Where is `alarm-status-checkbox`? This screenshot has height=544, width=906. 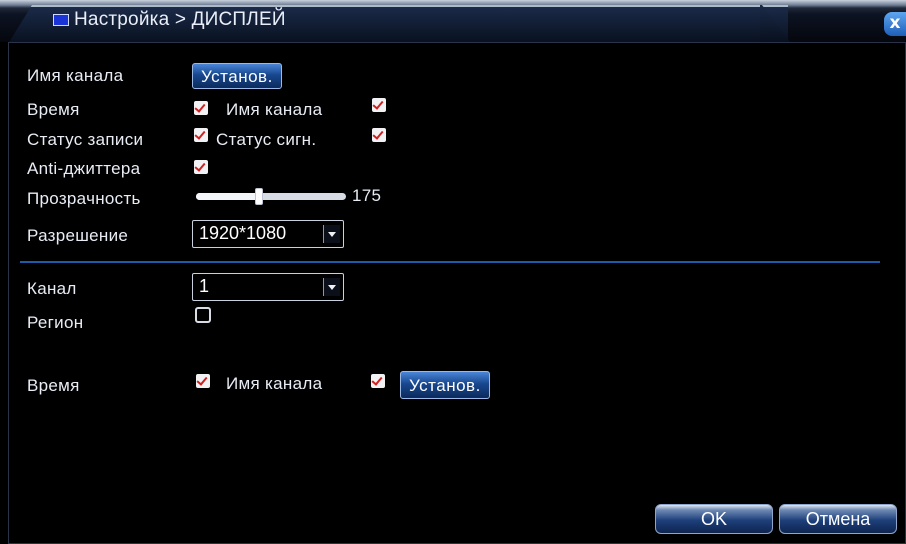 alarm-status-checkbox is located at coordinates (379, 135).